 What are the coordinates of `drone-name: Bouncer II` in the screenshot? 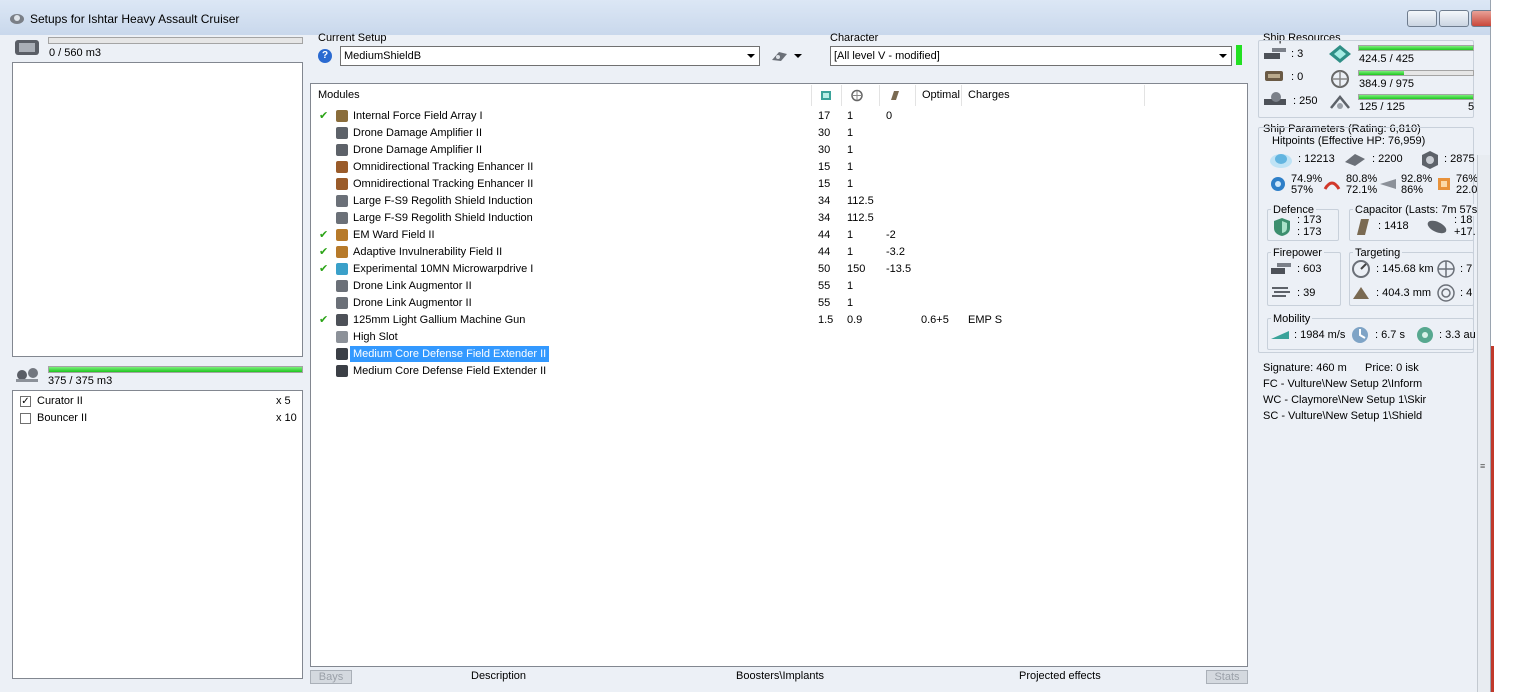 It's located at (62, 418).